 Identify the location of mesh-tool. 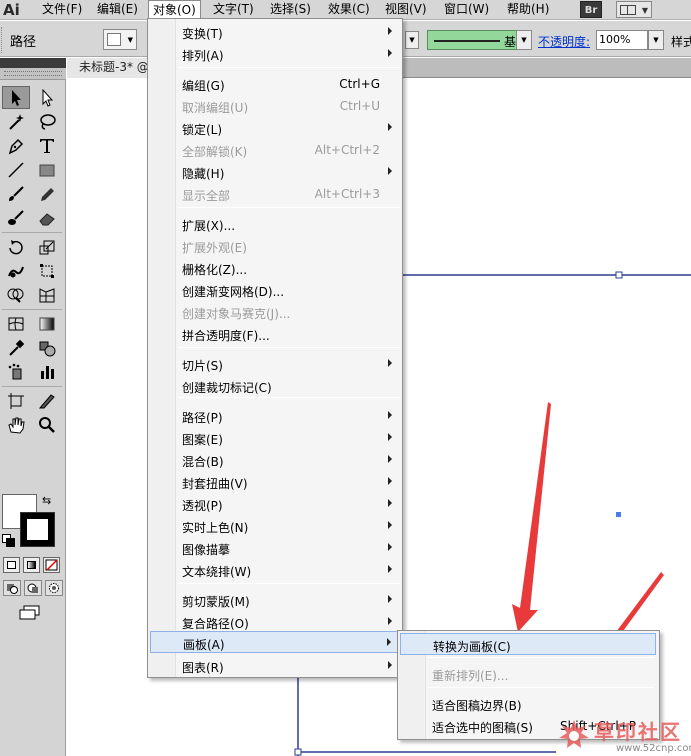
(16, 323).